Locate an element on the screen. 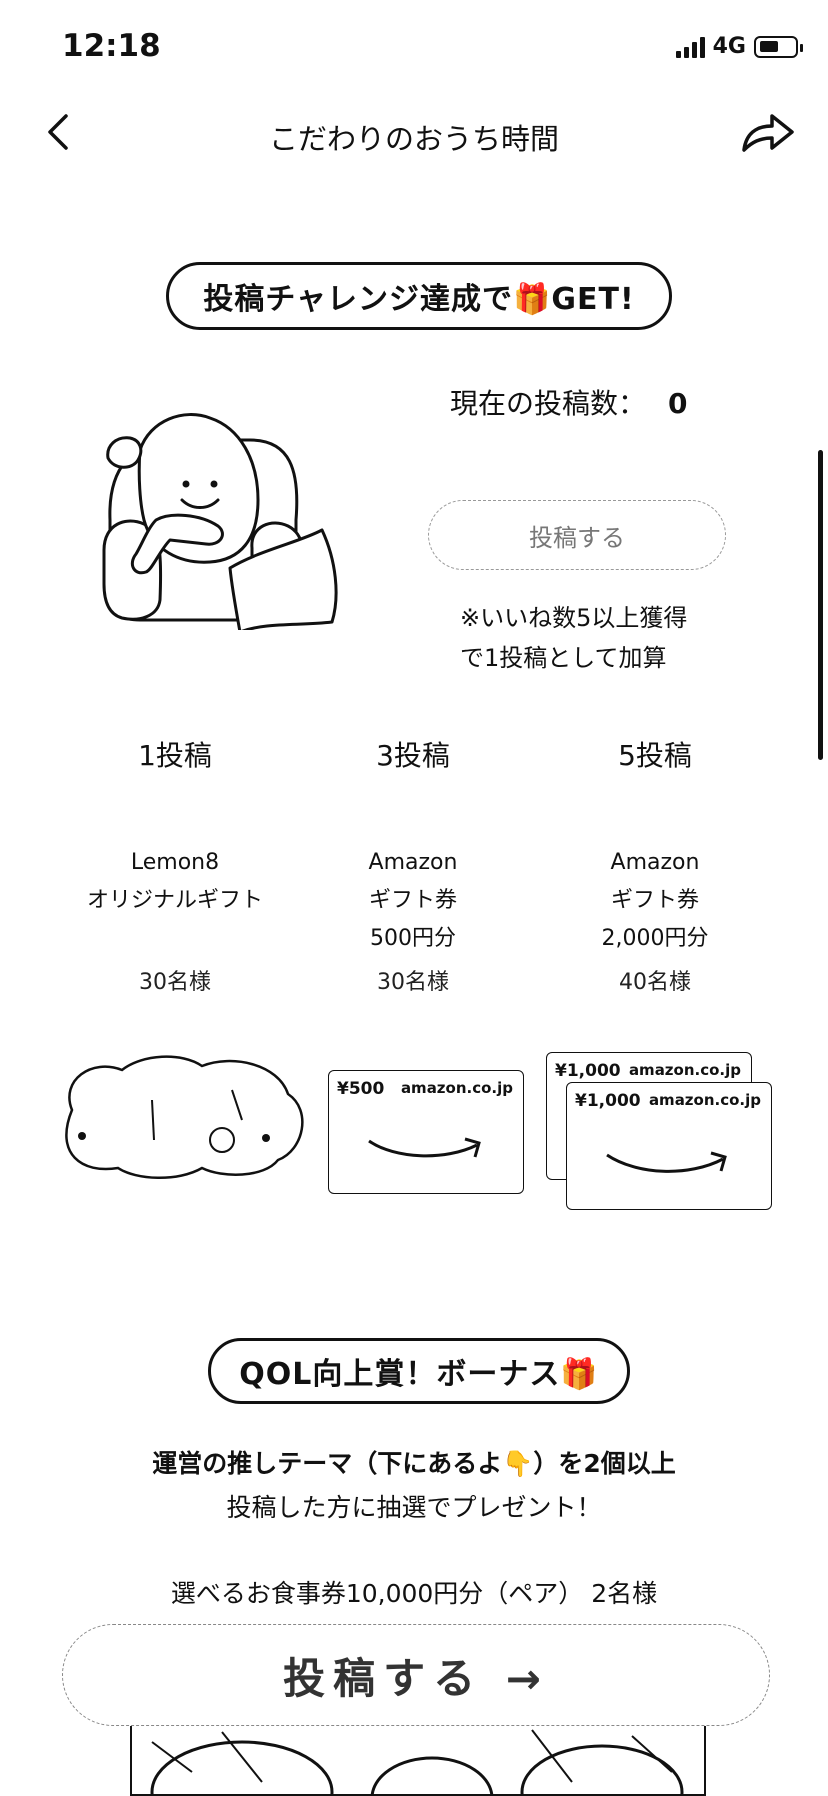 This screenshot has height=1796, width=828. tier-2-line2: ギフト券 is located at coordinates (412, 900).